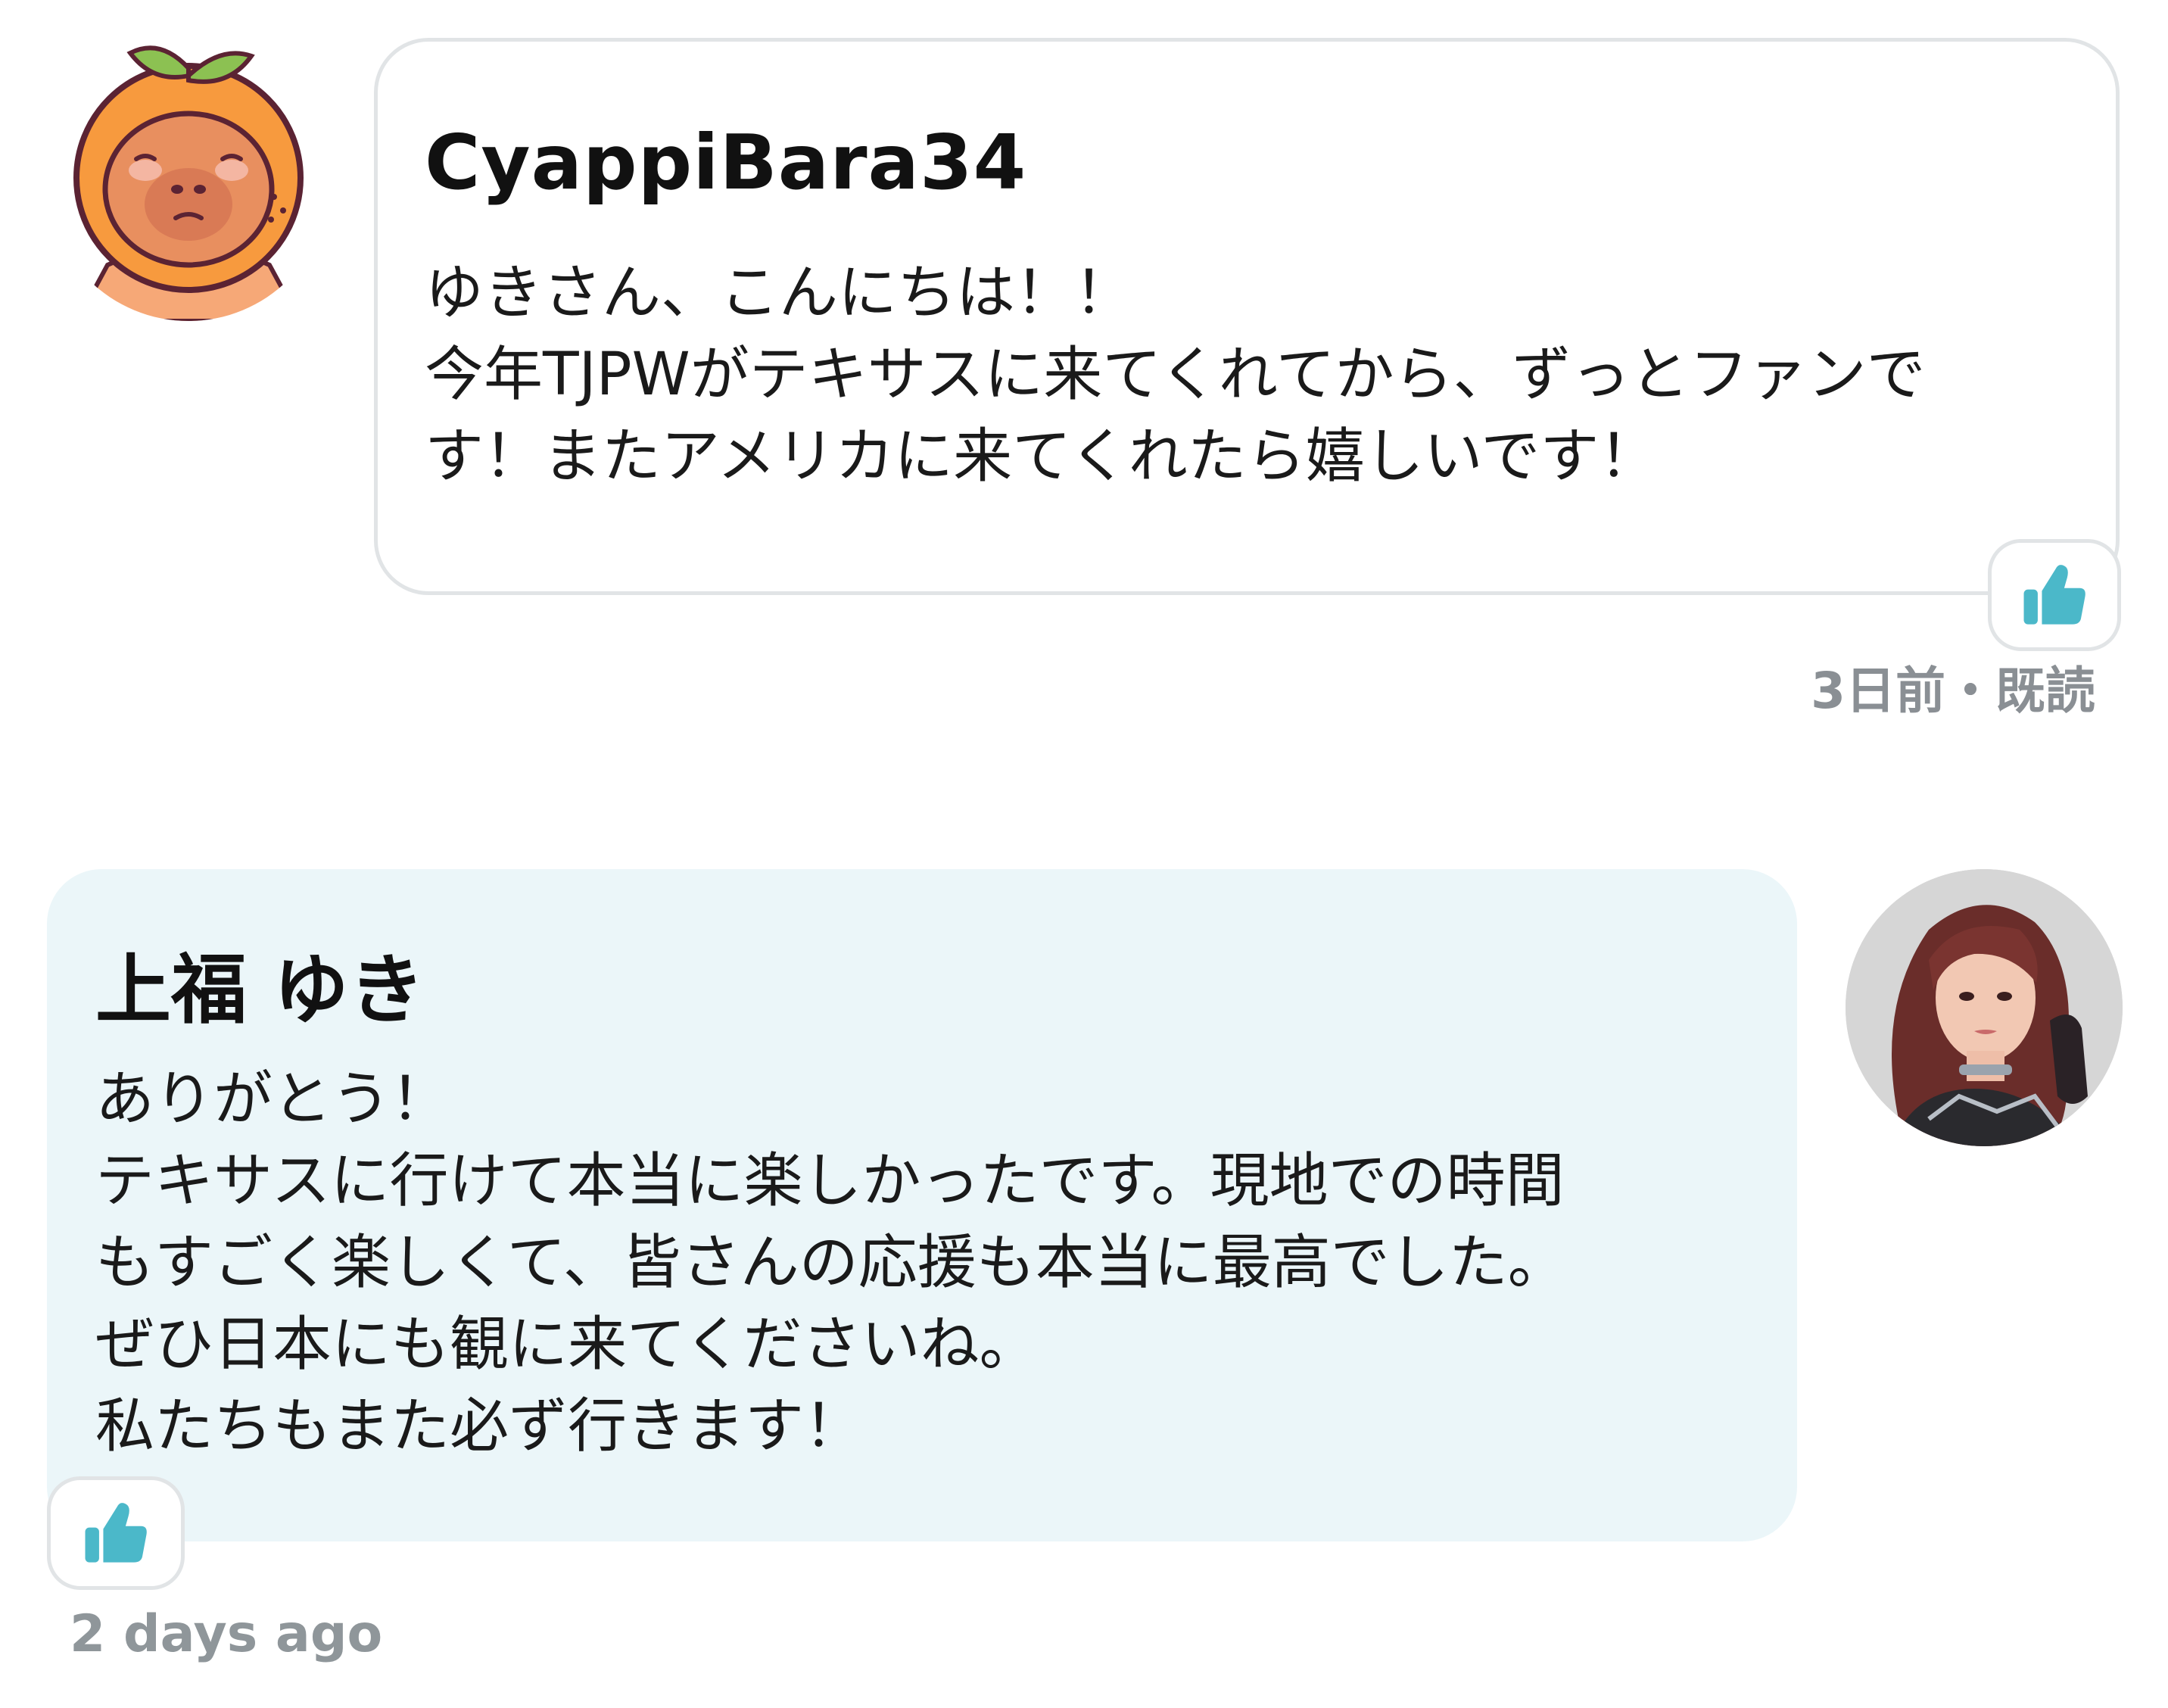 Image resolution: width=2168 pixels, height=1708 pixels. What do you see at coordinates (226, 1634) in the screenshot?
I see `message-meta: 2 days ago` at bounding box center [226, 1634].